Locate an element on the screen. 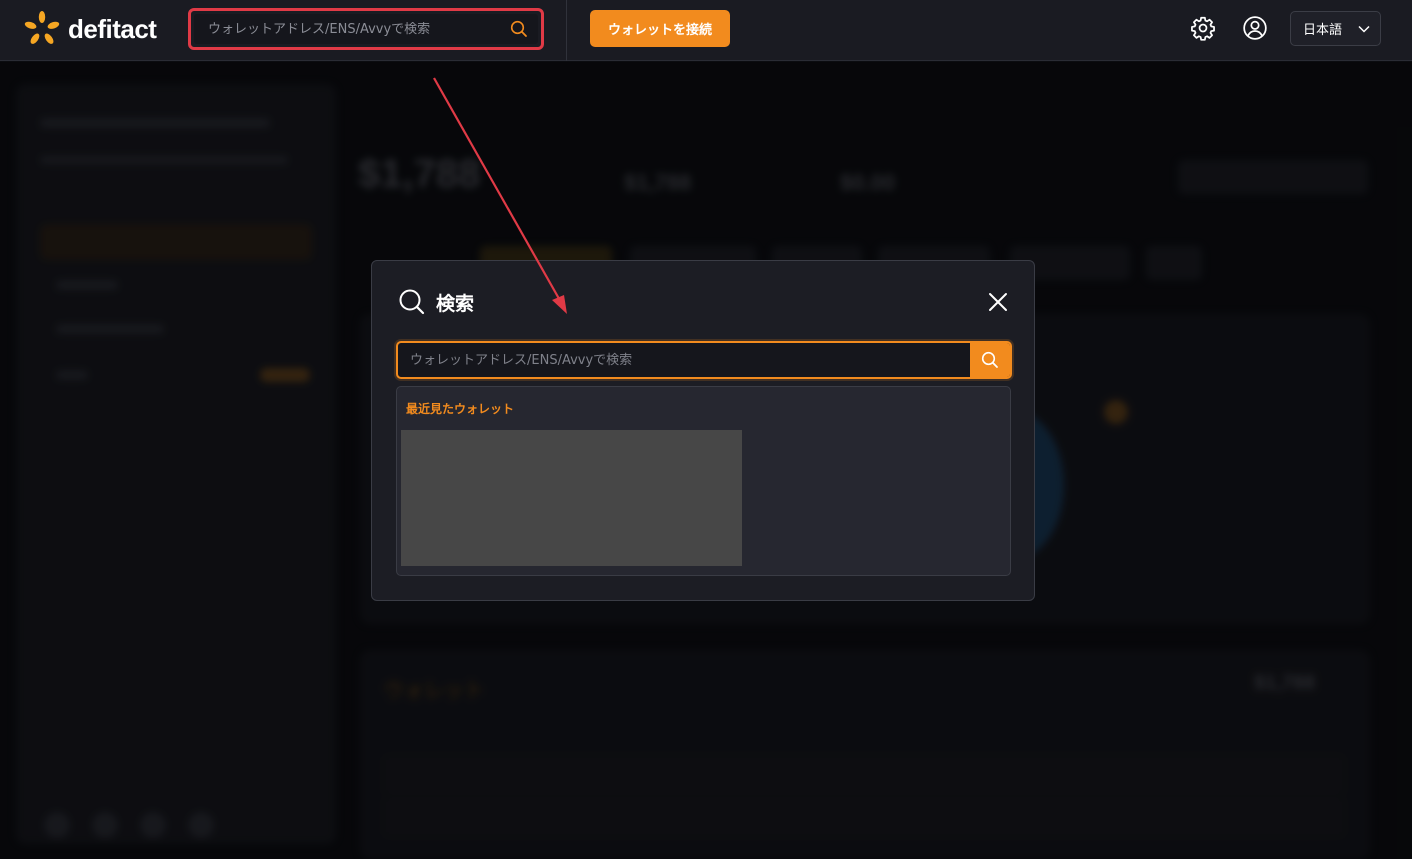 The image size is (1412, 859). modal-search-field is located at coordinates (704, 360).